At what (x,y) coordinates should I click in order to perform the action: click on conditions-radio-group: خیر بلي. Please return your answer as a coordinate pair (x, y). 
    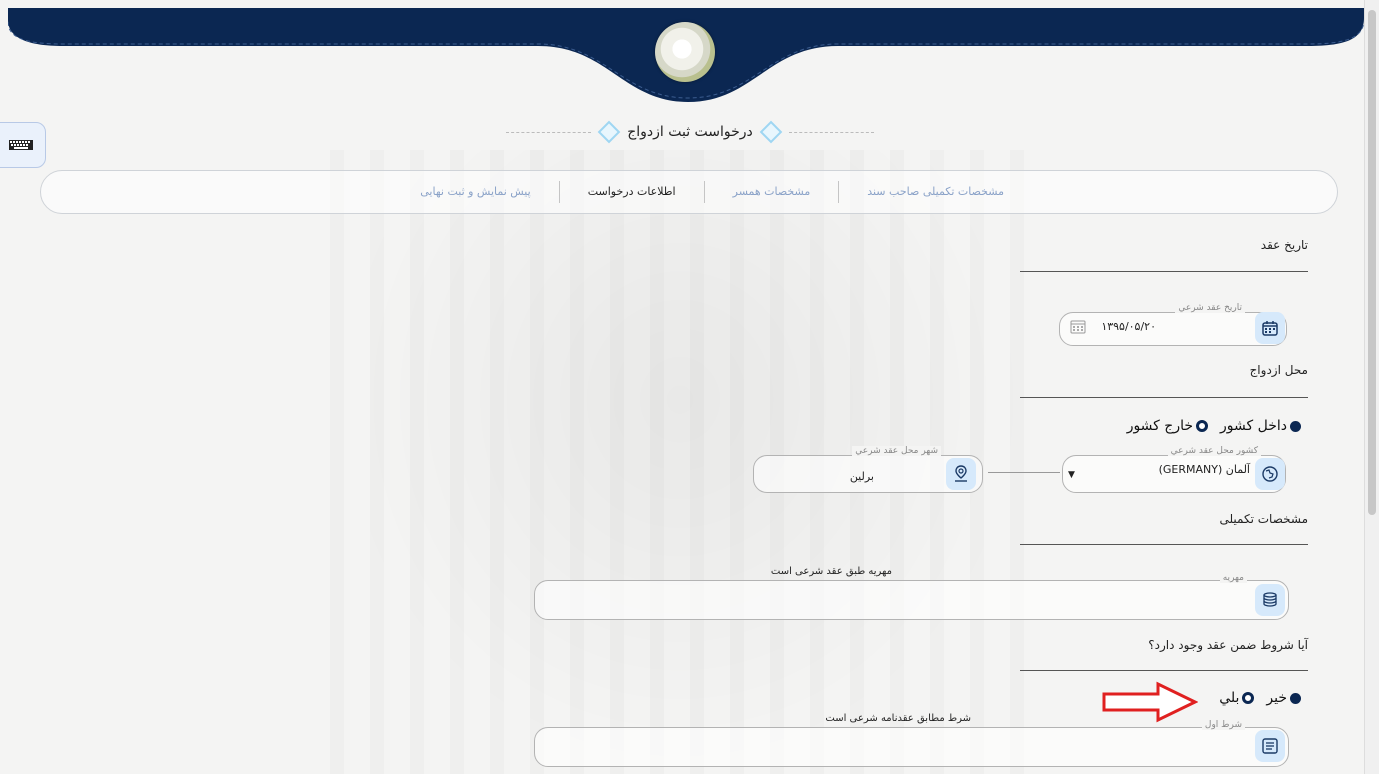
    Looking at the image, I should click on (1260, 698).